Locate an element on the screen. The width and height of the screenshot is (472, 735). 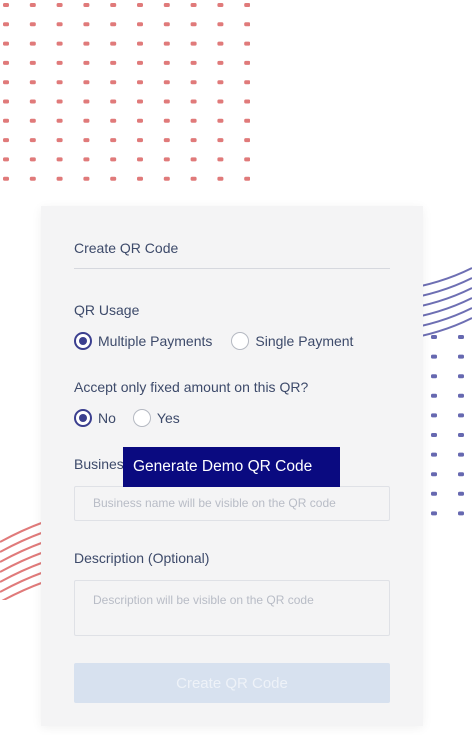
radio-option-no: No is located at coordinates (95, 418).